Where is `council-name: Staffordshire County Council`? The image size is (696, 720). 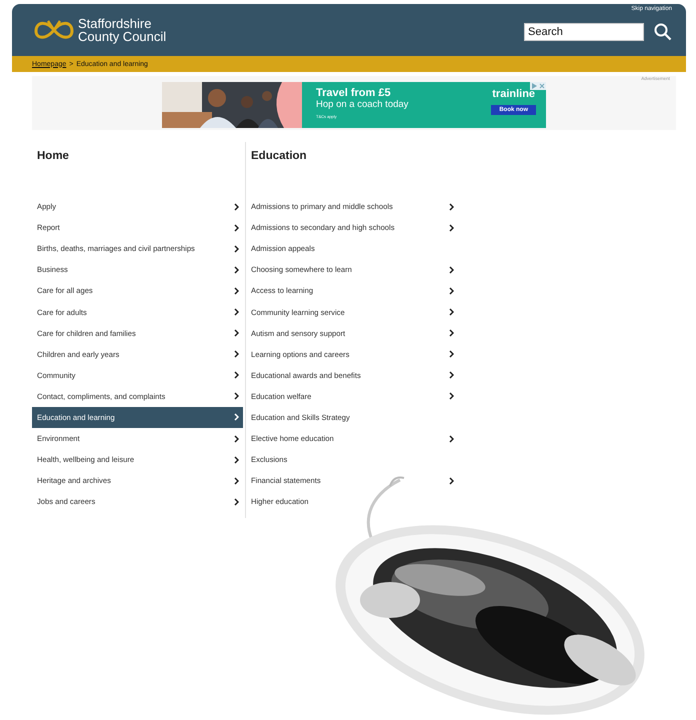 council-name: Staffordshire County Council is located at coordinates (122, 30).